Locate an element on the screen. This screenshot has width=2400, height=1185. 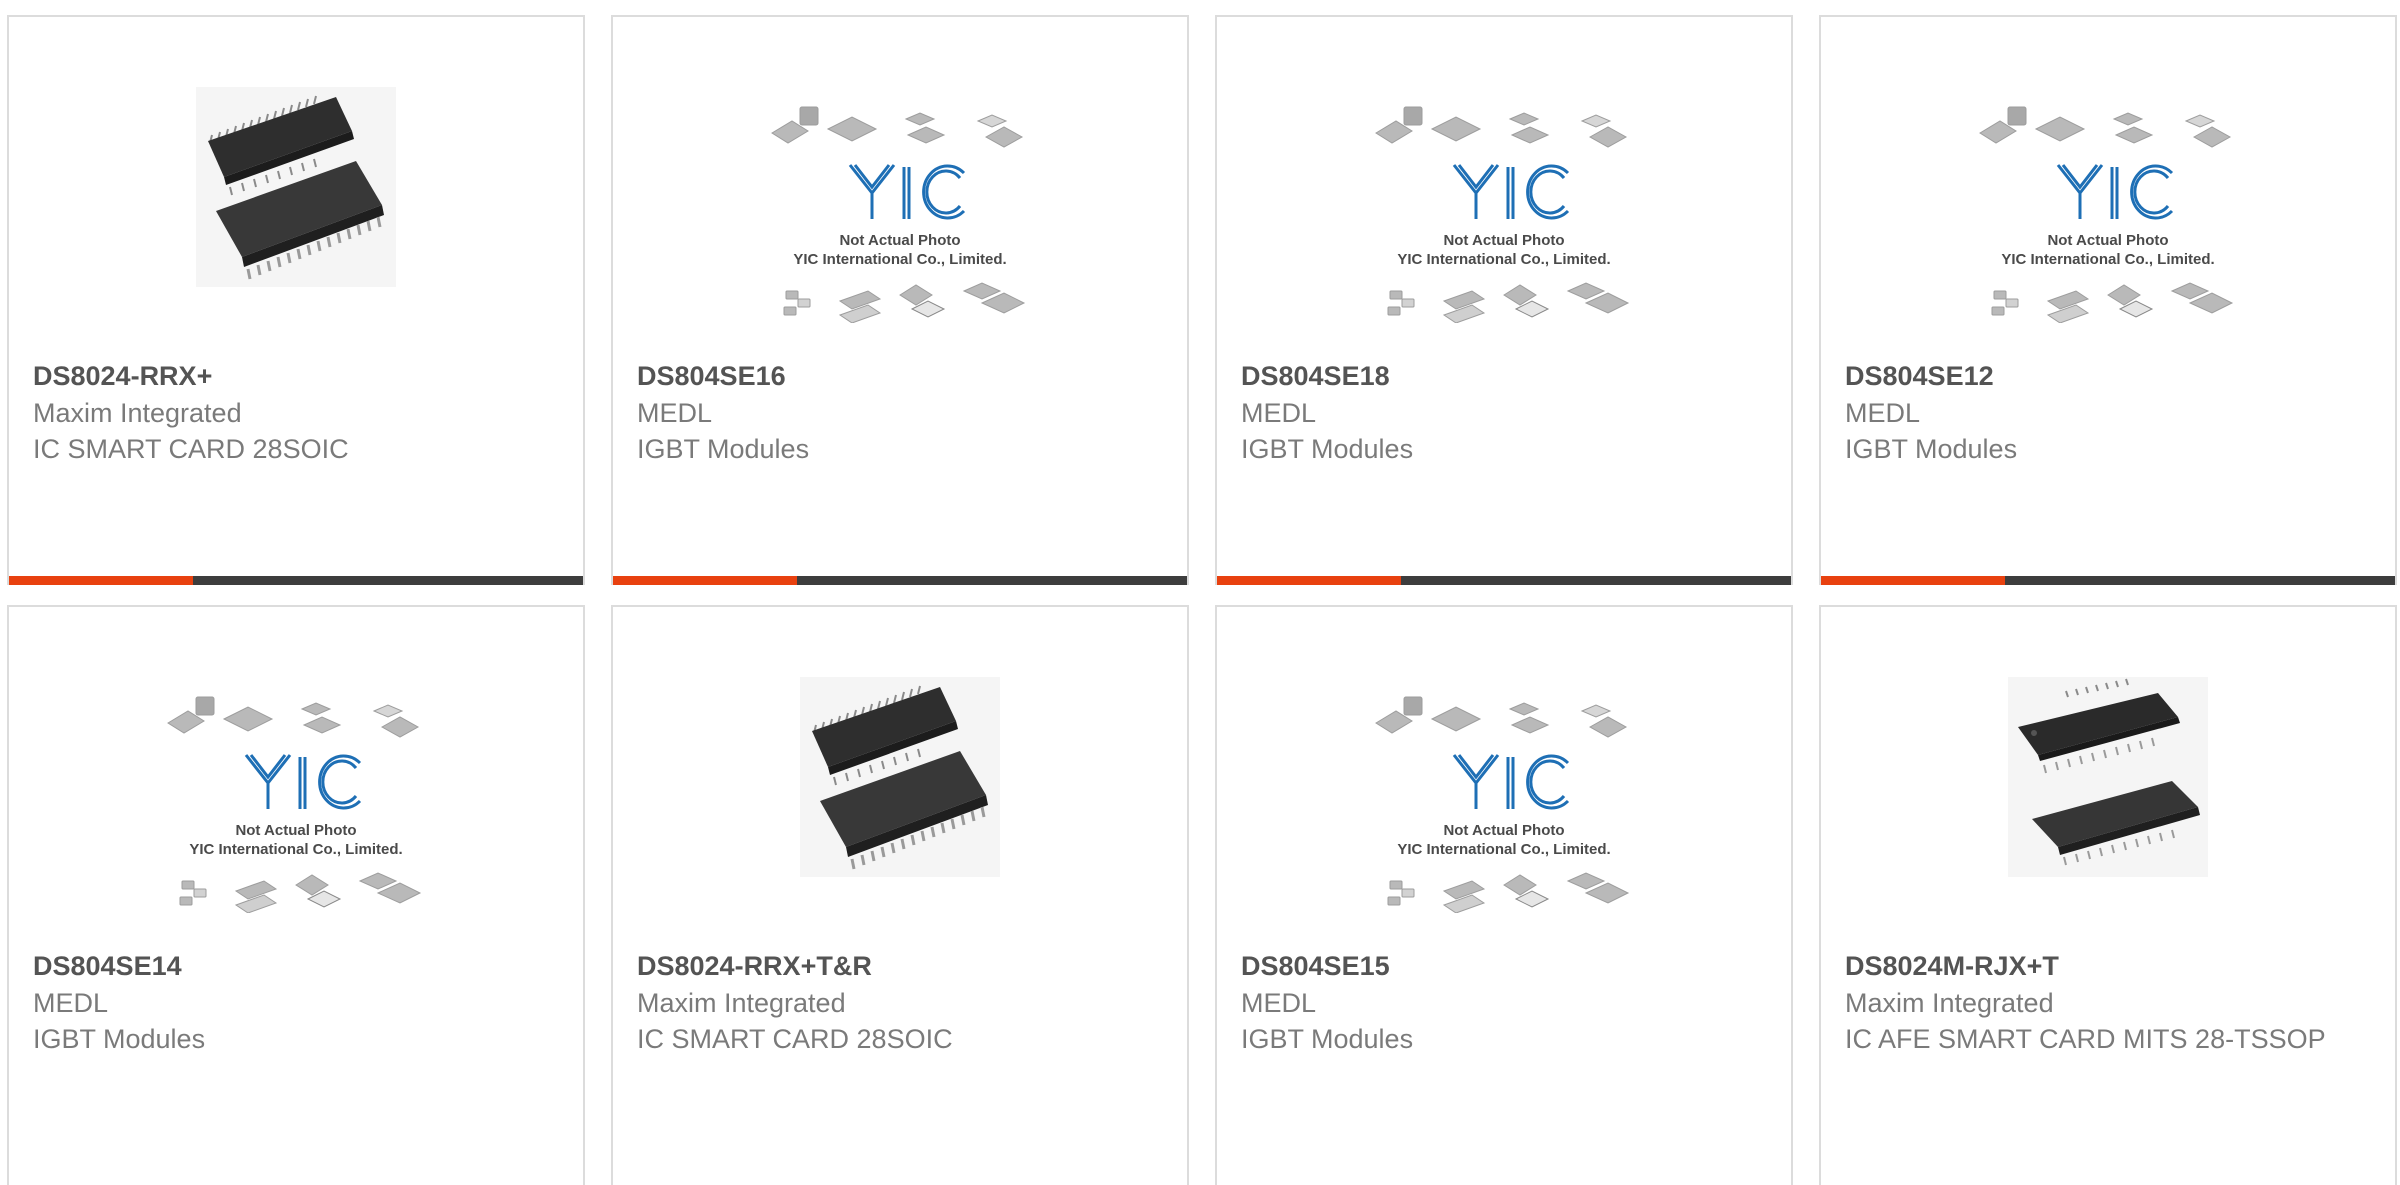
product-card: DS804SE18 MEDL IGBT Modules is located at coordinates (1504, 300).